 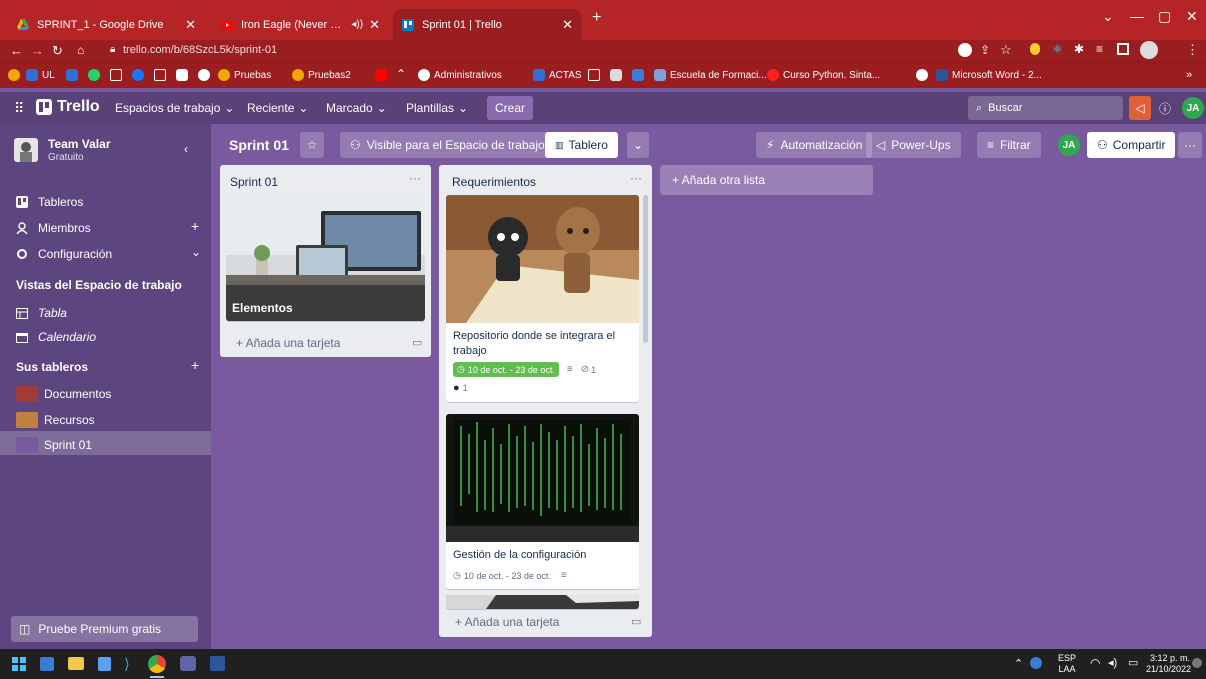 What do you see at coordinates (47, 664) in the screenshot?
I see `task-view-icon` at bounding box center [47, 664].